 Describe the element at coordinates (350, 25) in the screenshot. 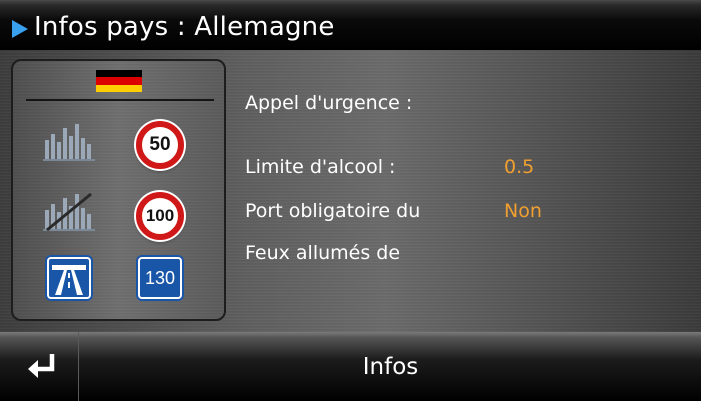

I see `title-bar: Infos pays : Allemagne` at that location.